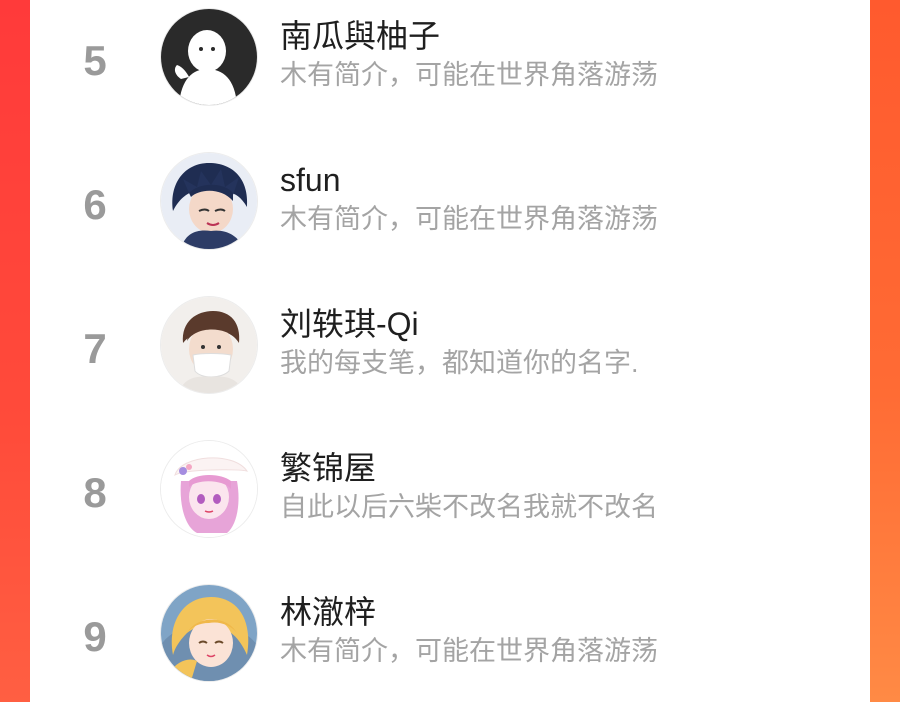  What do you see at coordinates (95, 60) in the screenshot?
I see `rank-number: 5` at bounding box center [95, 60].